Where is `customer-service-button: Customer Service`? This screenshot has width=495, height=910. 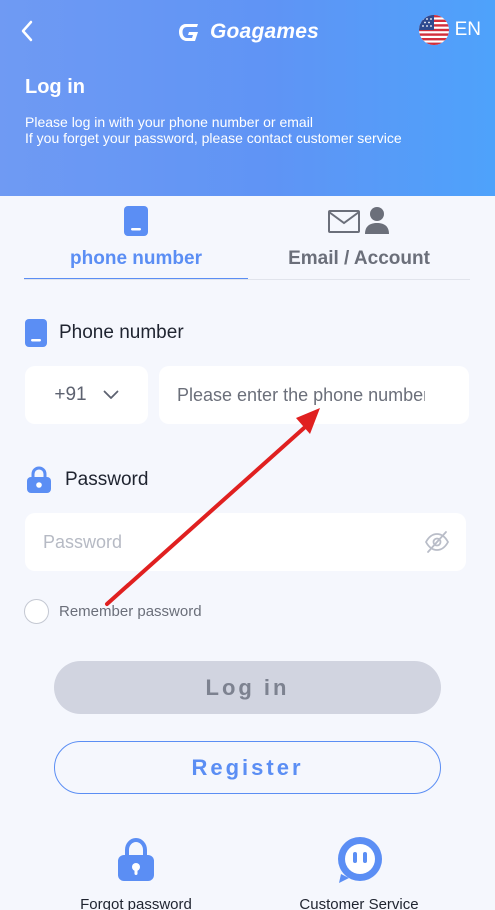
customer-service-button: Customer Service is located at coordinates (359, 873).